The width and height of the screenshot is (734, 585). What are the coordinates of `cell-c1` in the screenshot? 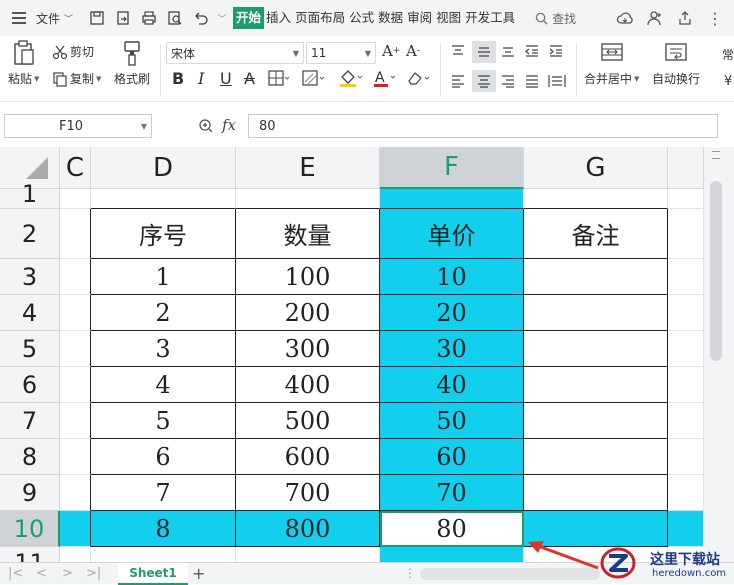 It's located at (75, 199).